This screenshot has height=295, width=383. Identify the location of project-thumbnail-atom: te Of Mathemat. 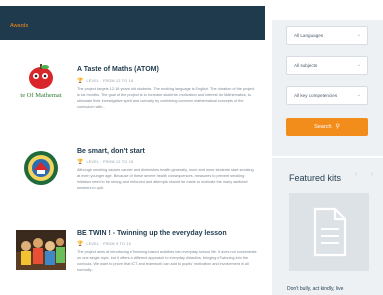
(41, 82).